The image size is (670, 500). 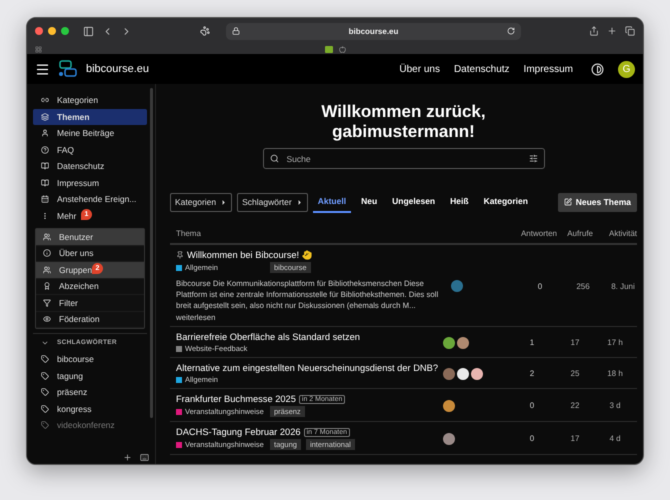 What do you see at coordinates (459, 202) in the screenshot?
I see `nav-tab: Heiß` at bounding box center [459, 202].